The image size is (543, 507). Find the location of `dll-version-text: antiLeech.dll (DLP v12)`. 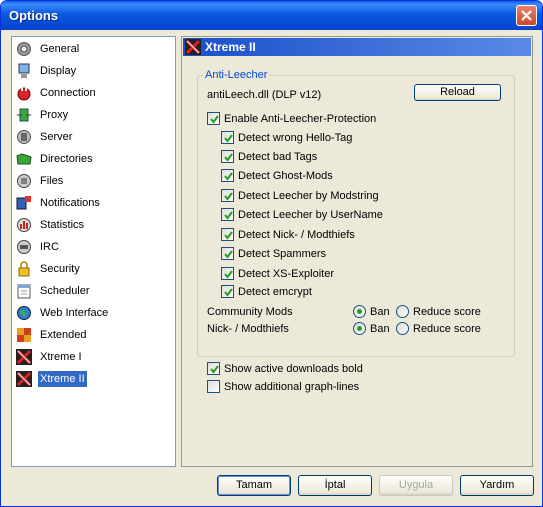

dll-version-text: antiLeech.dll (DLP v12) is located at coordinates (264, 95).